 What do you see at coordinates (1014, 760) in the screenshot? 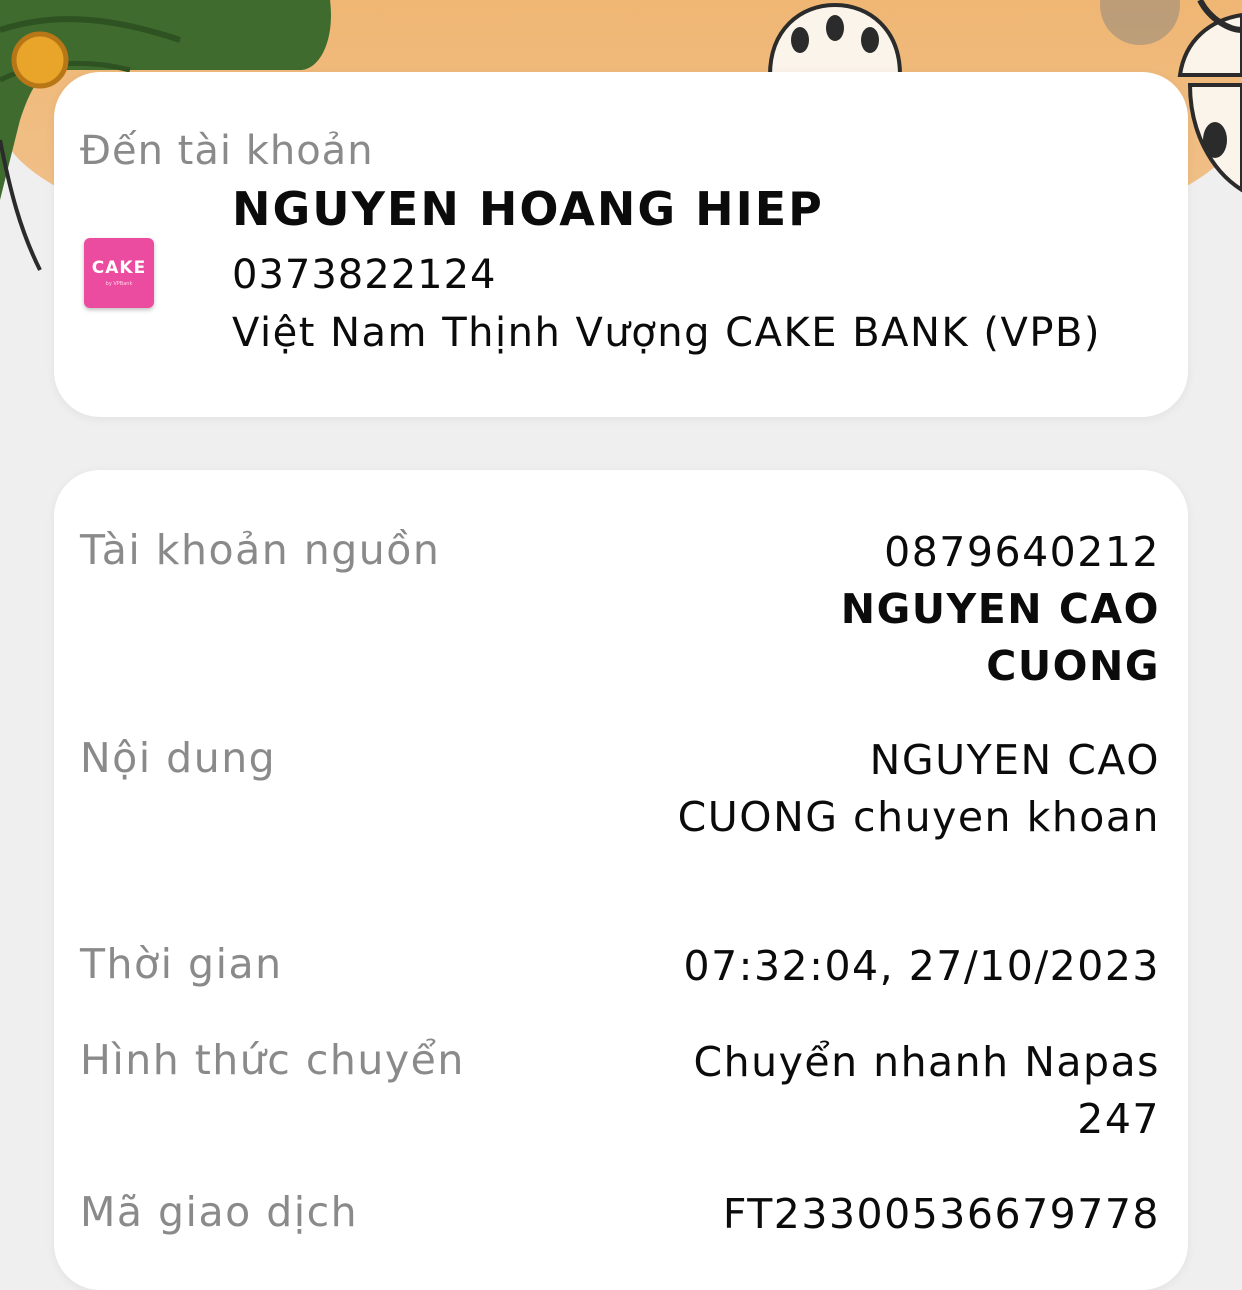
I see `content-line1: NGUYEN CAO` at bounding box center [1014, 760].